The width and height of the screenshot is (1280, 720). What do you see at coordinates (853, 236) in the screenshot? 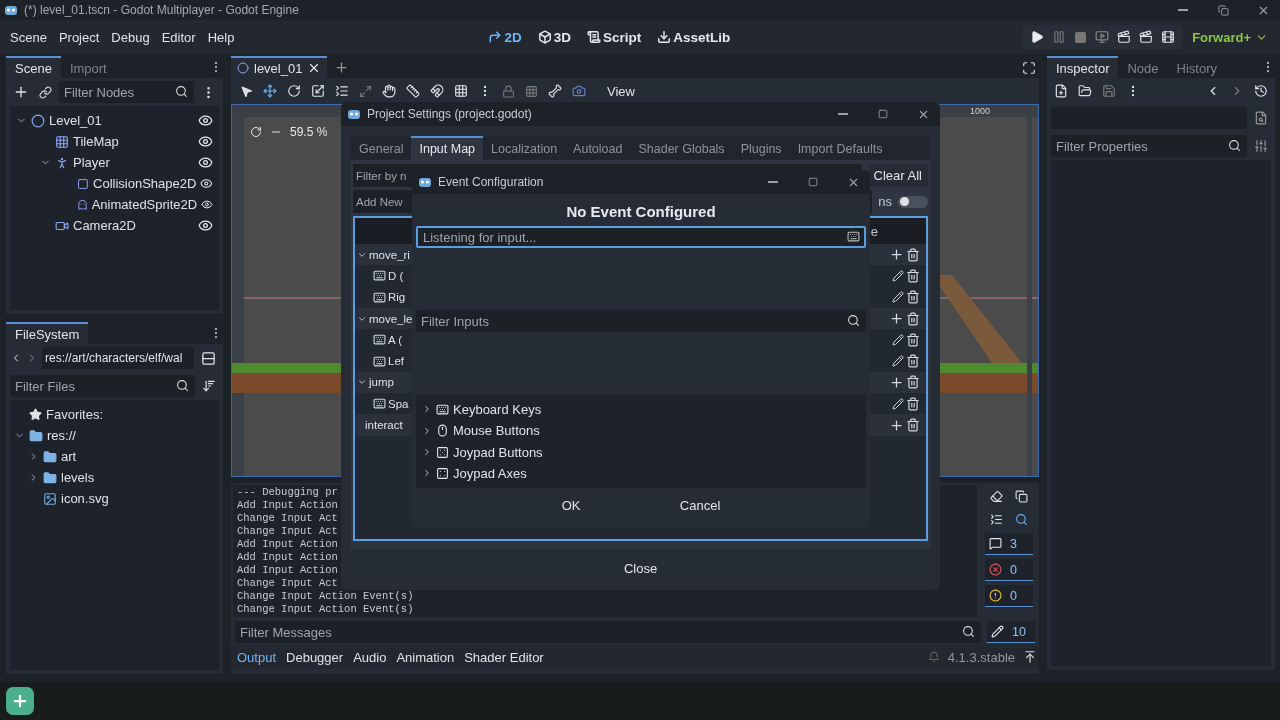
I see `keyboard-icon` at bounding box center [853, 236].